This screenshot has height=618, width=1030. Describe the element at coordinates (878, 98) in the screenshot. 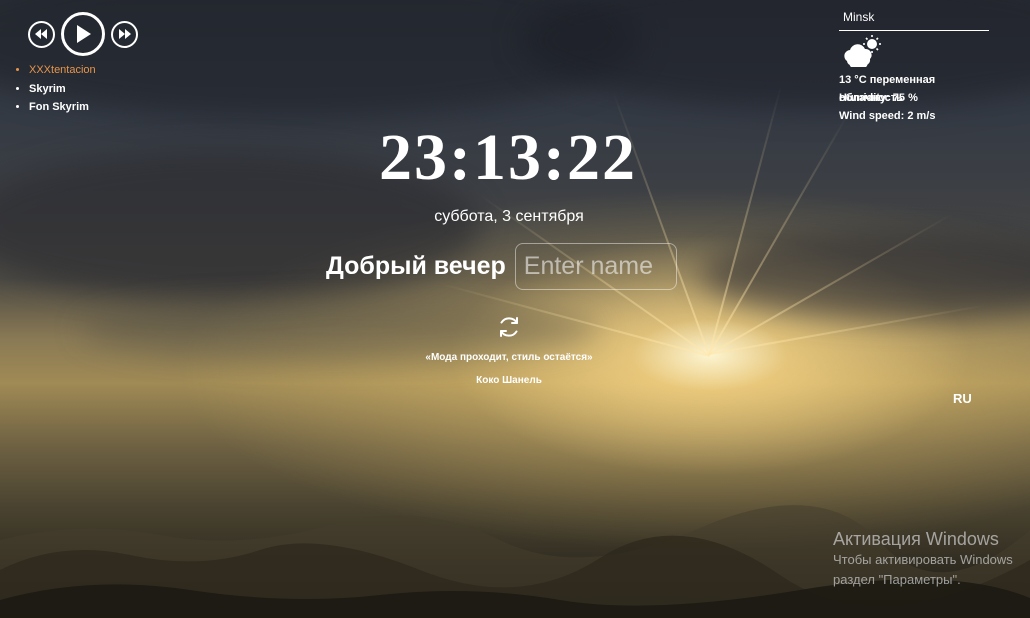

I see `humidity-text: Humidity: 75 %` at that location.